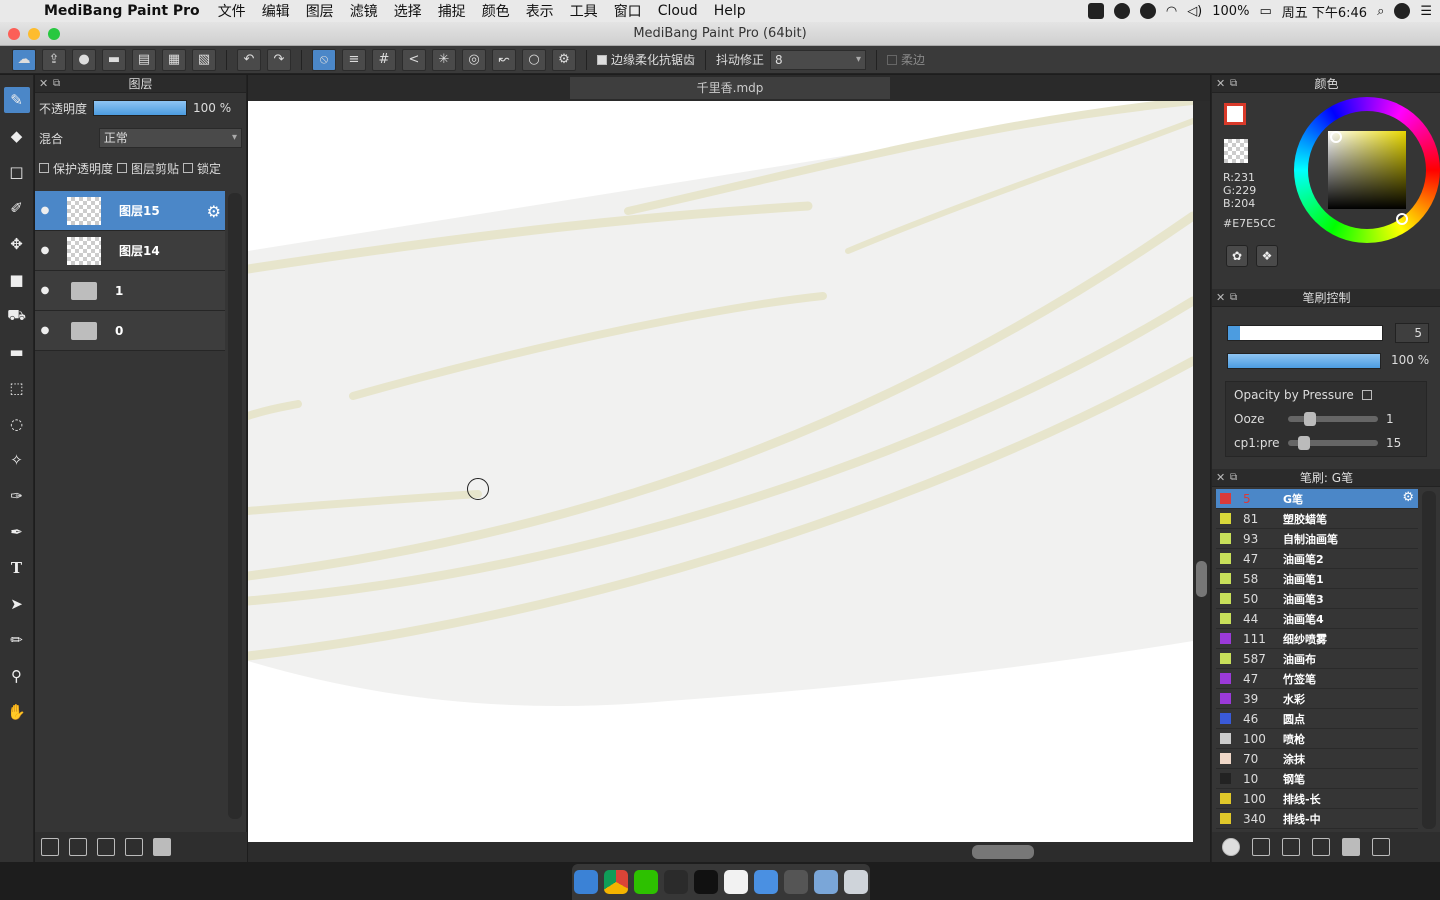 The height and width of the screenshot is (900, 1440). What do you see at coordinates (204, 59) in the screenshot?
I see `edit-panel-icon: ▧` at bounding box center [204, 59].